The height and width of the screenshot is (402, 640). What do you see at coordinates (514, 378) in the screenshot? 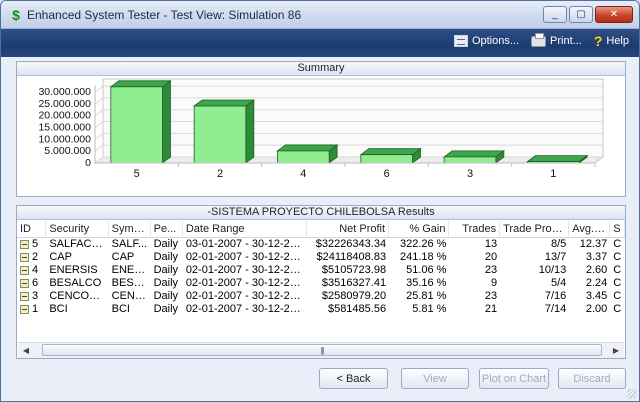
I see `plot-on-chart-button: Plot on Chart` at bounding box center [514, 378].